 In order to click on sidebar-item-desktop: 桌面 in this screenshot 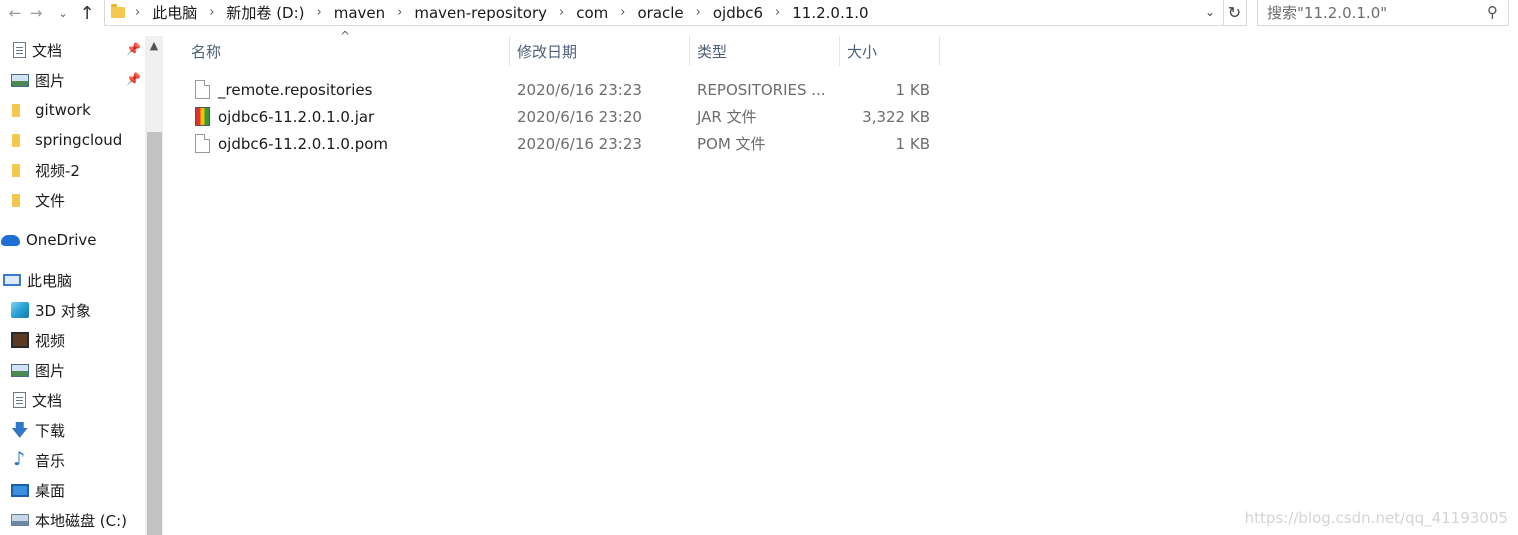, I will do `click(72, 490)`.